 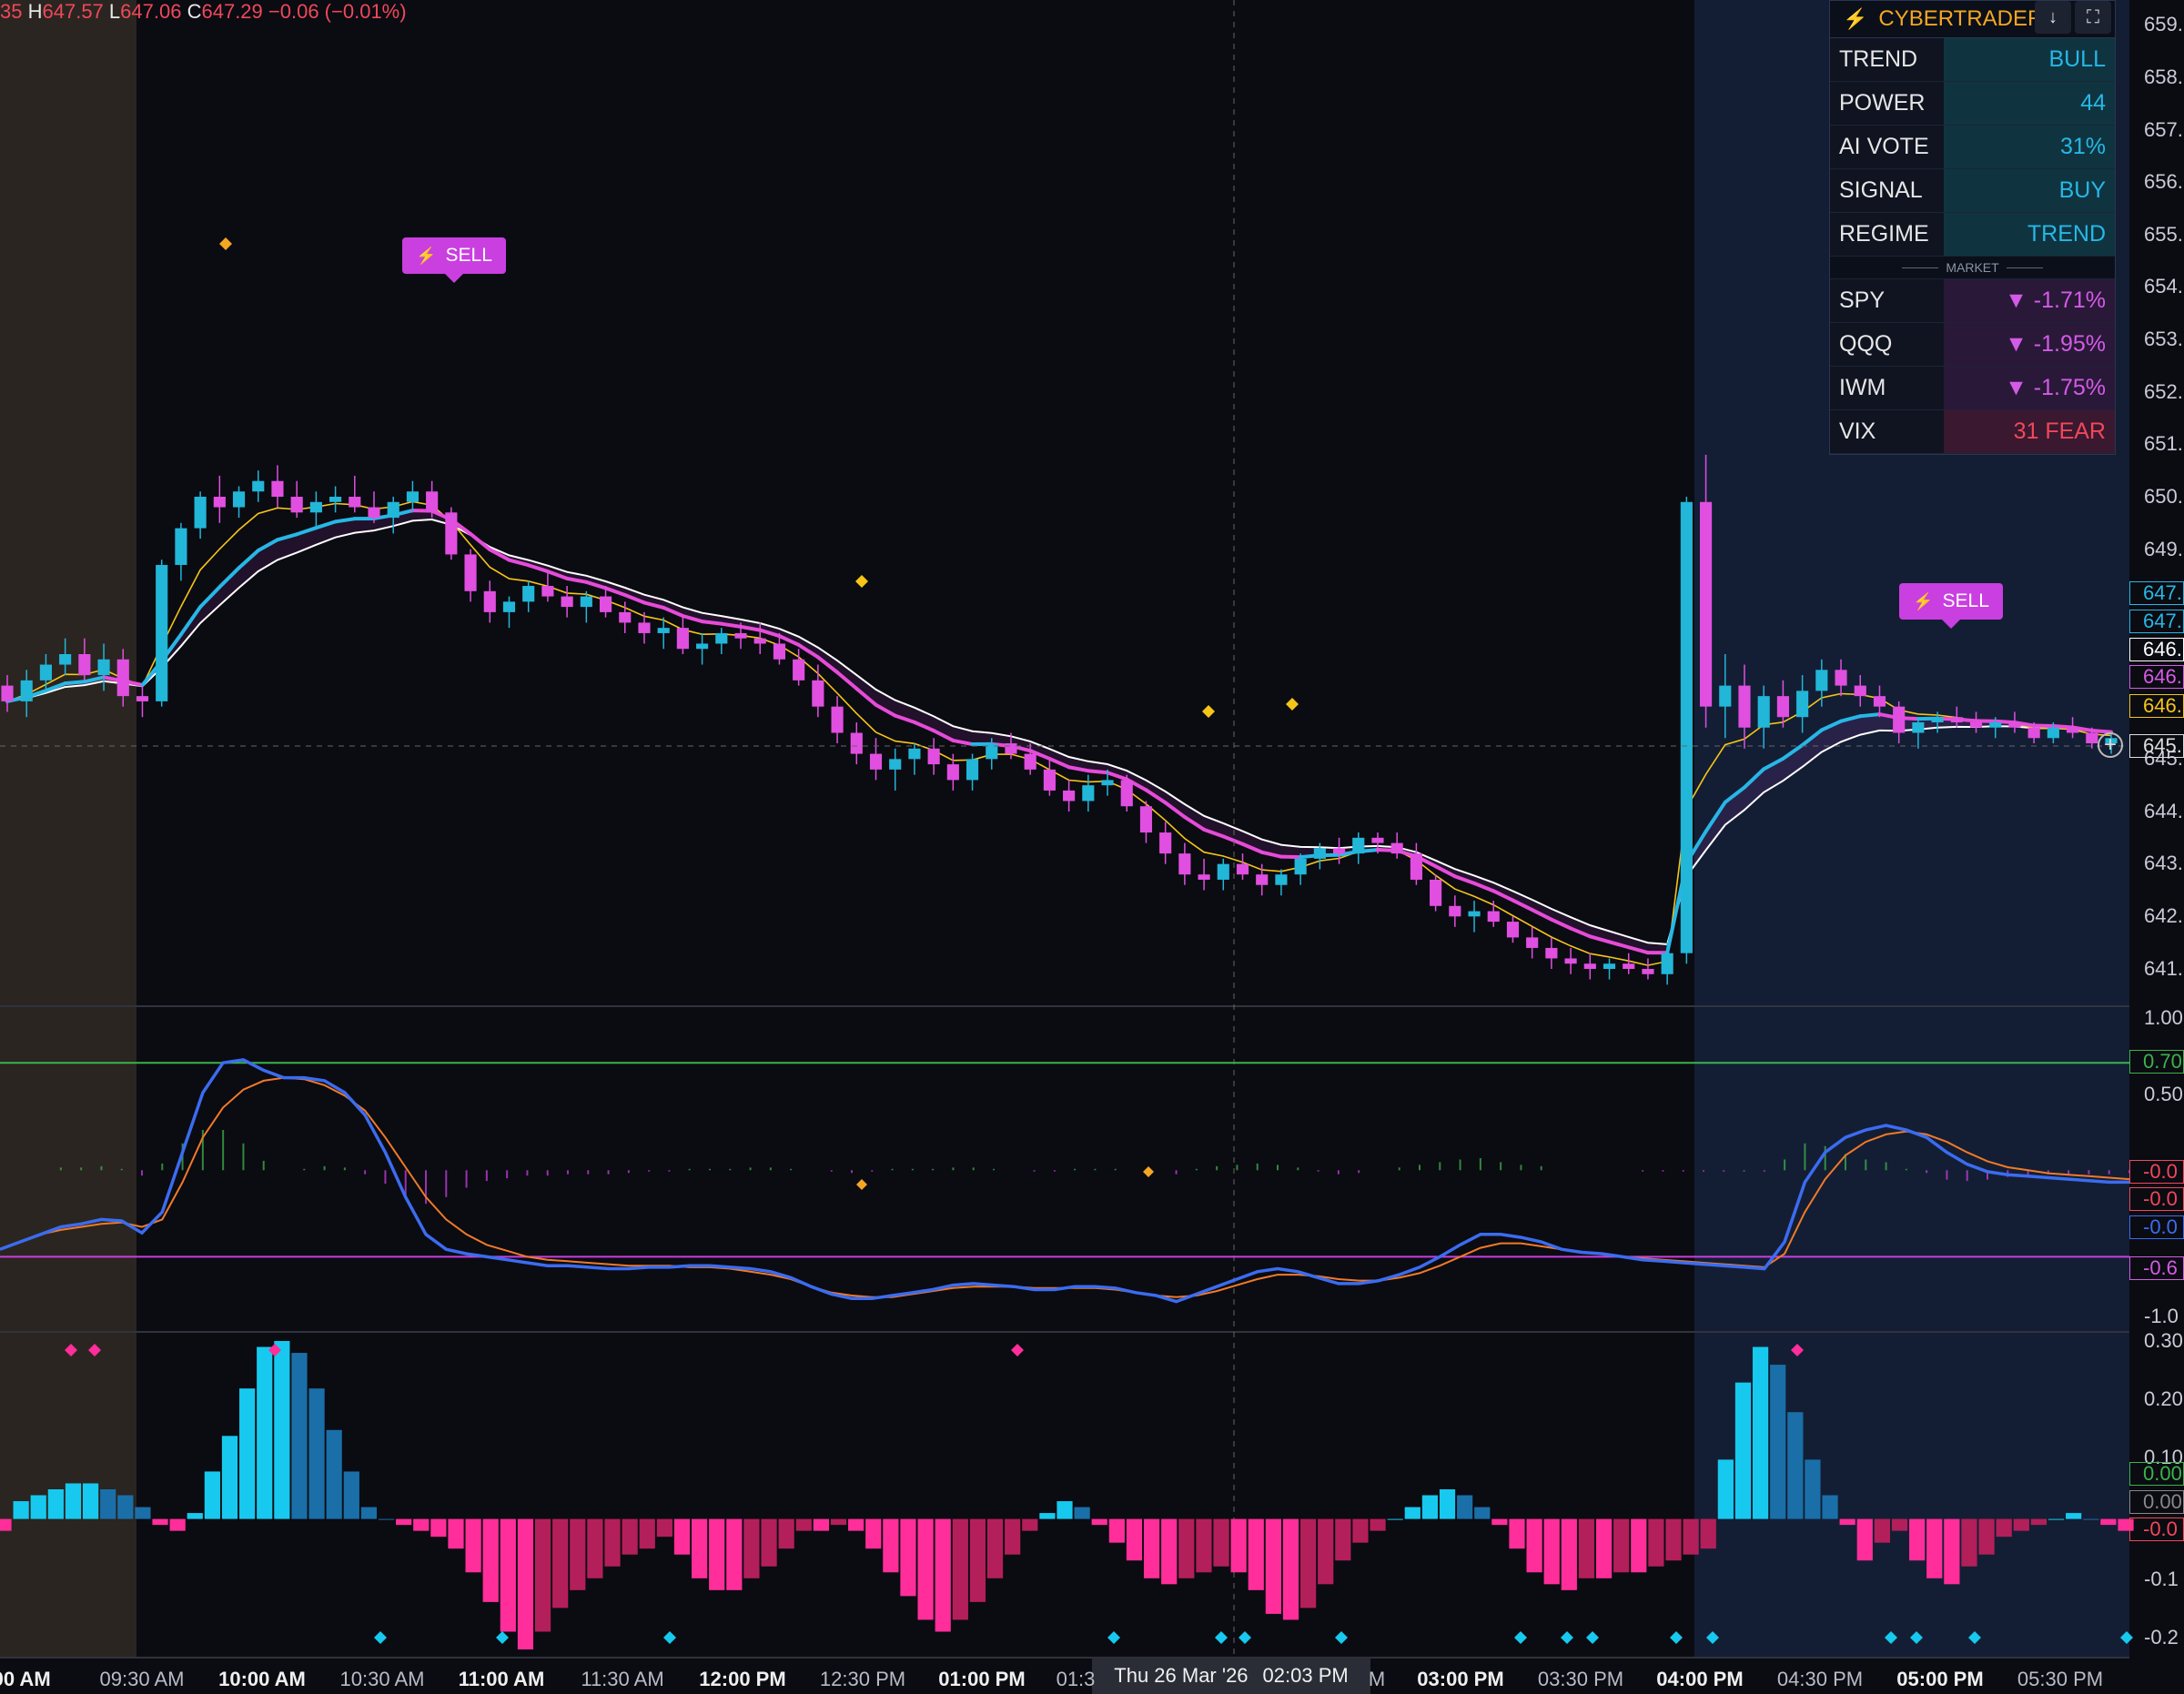 I want to click on arrow-down-icon: ↓, so click(x=2053, y=17).